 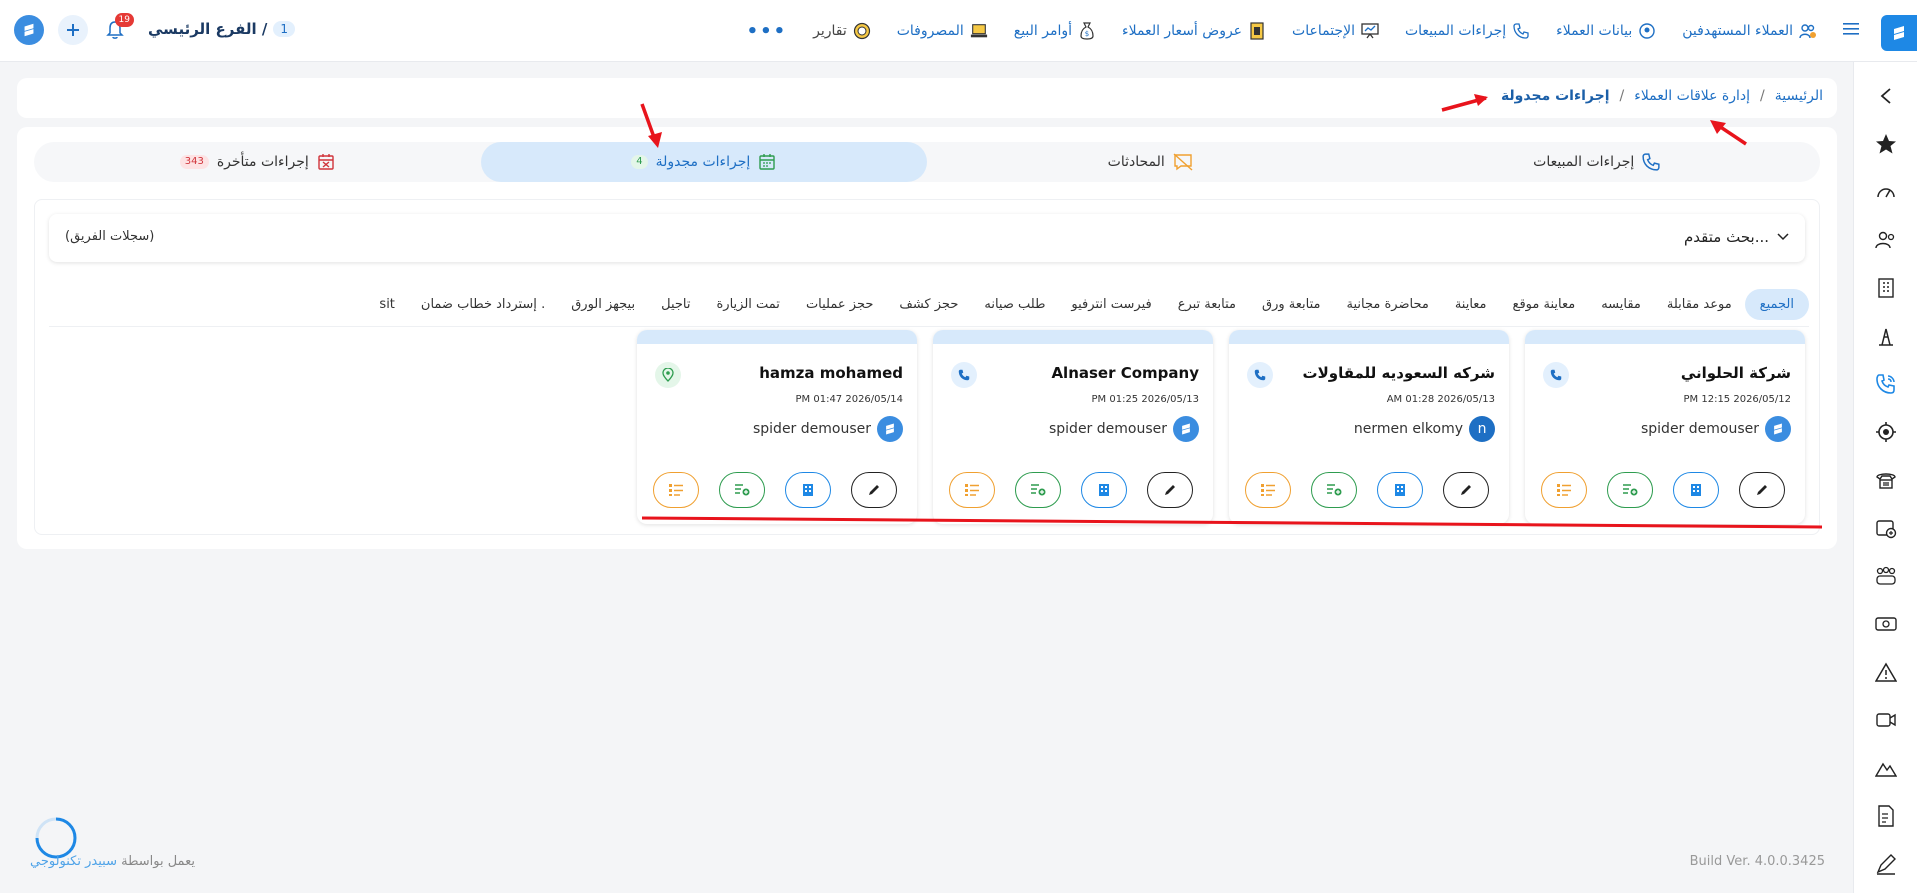 What do you see at coordinates (1886, 96) in the screenshot?
I see `collapse-chevron-icon` at bounding box center [1886, 96].